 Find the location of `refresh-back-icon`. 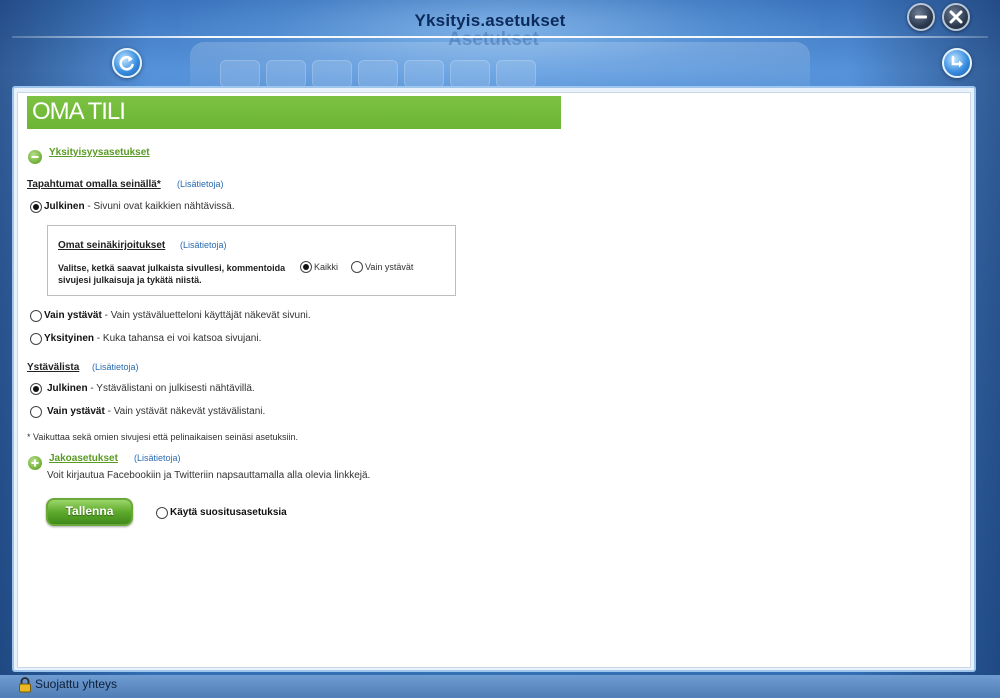

refresh-back-icon is located at coordinates (126, 63).